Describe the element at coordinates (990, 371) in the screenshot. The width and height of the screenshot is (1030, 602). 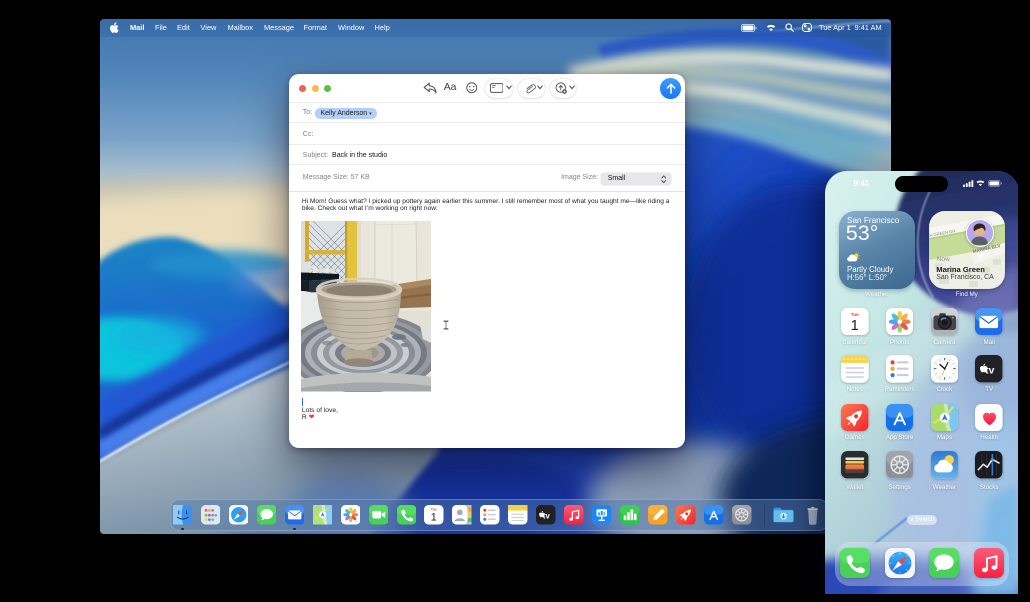
I see `svg-text: tv` at that location.